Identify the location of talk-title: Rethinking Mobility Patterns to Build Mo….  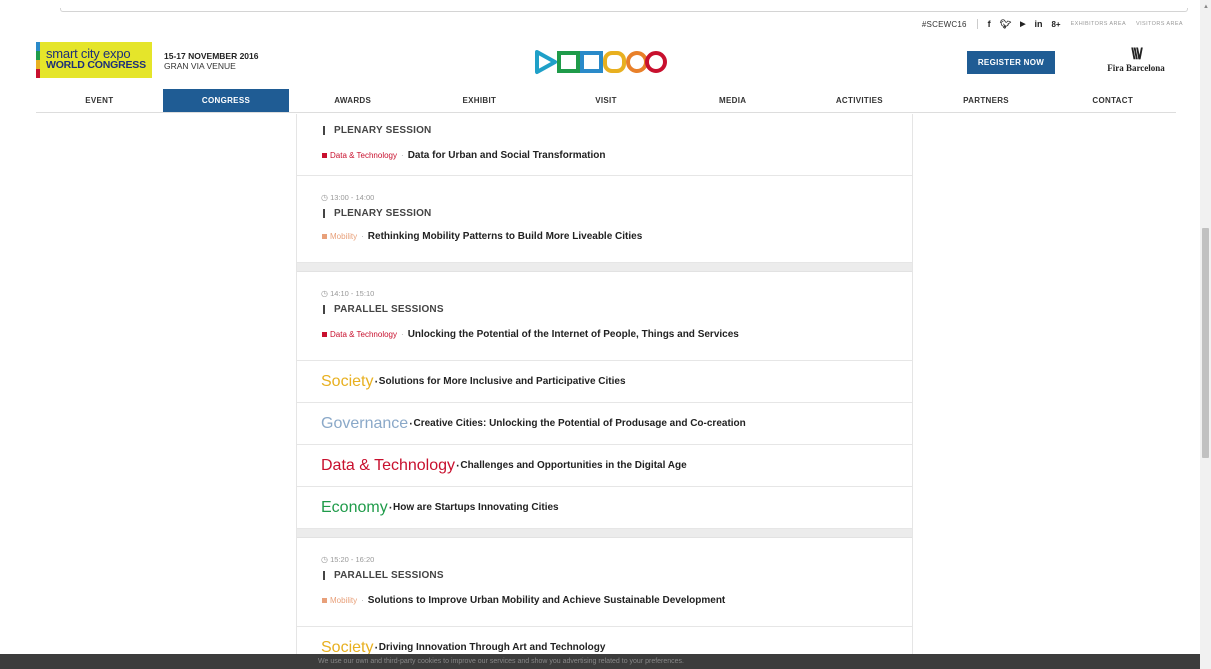
(505, 236).